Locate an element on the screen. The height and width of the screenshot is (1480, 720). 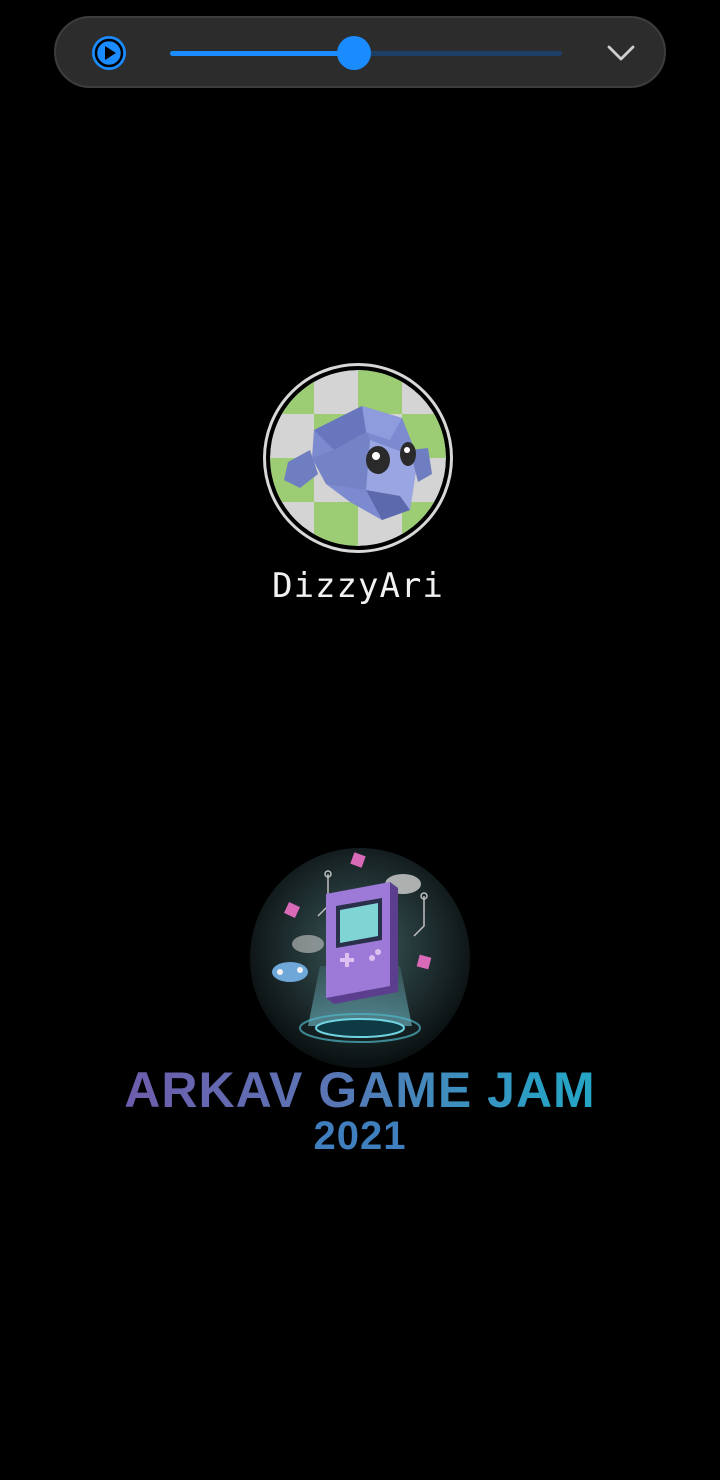
seek-thumb is located at coordinates (354, 53).